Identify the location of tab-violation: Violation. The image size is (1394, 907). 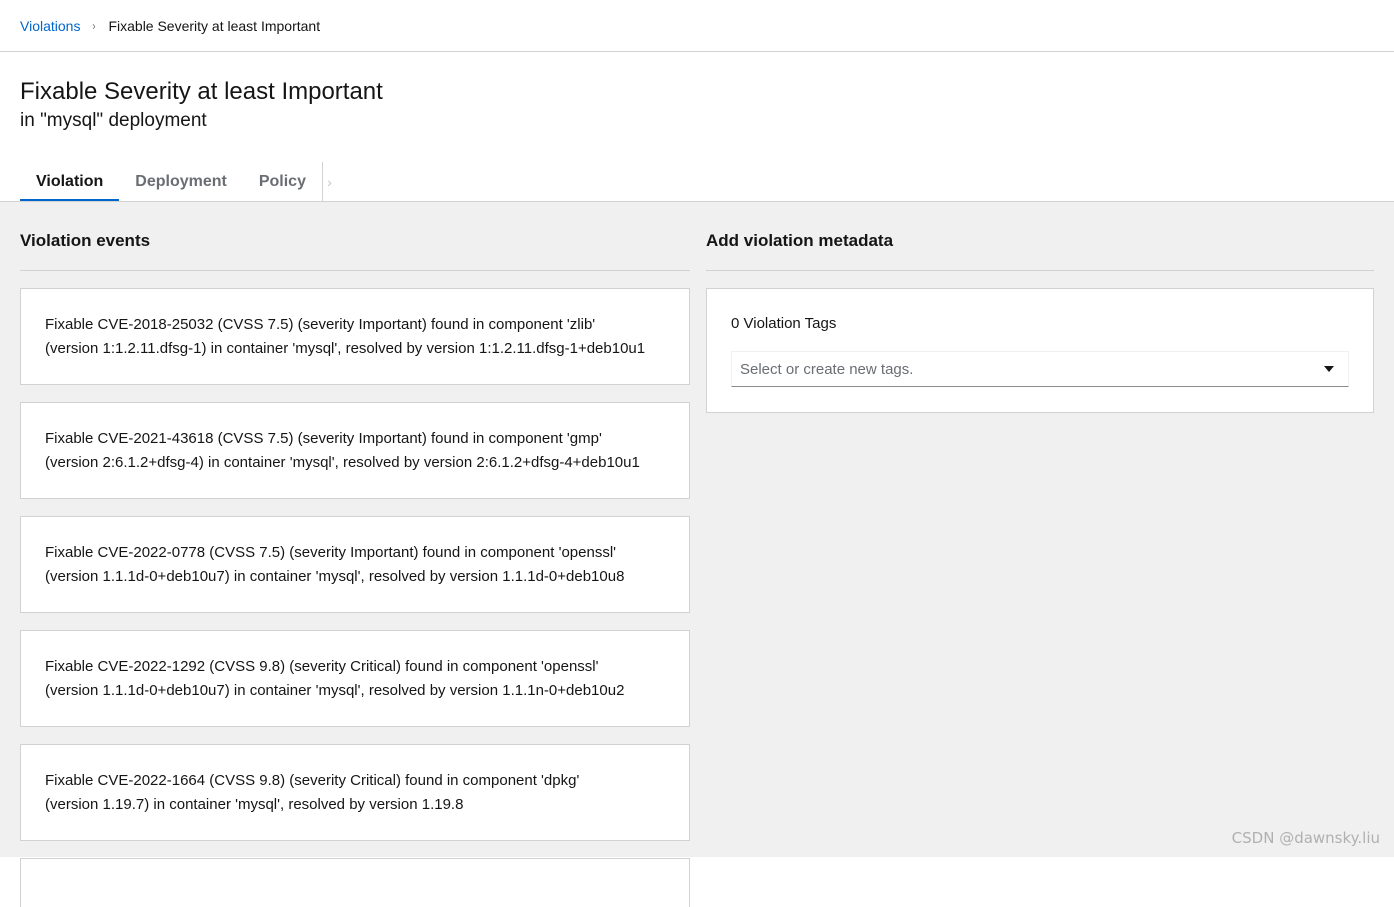
(70, 182).